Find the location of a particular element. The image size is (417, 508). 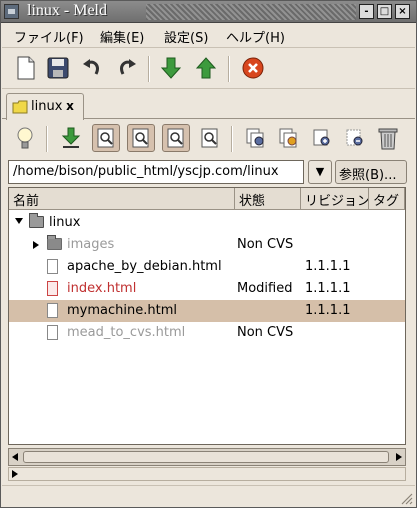

main-toolbar is located at coordinates (208, 69).